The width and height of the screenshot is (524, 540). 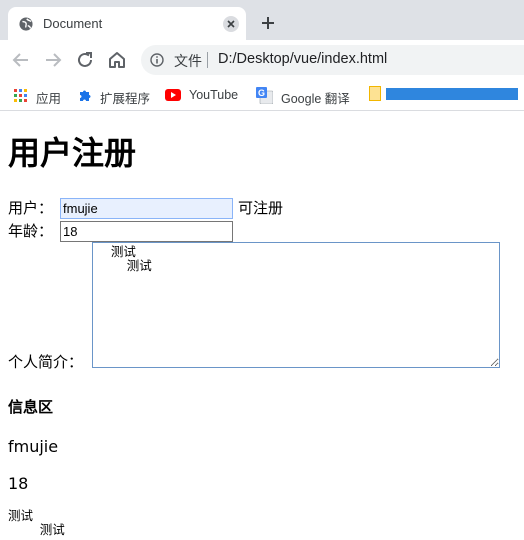 What do you see at coordinates (72, 153) in the screenshot?
I see `page-title: 用户注册` at bounding box center [72, 153].